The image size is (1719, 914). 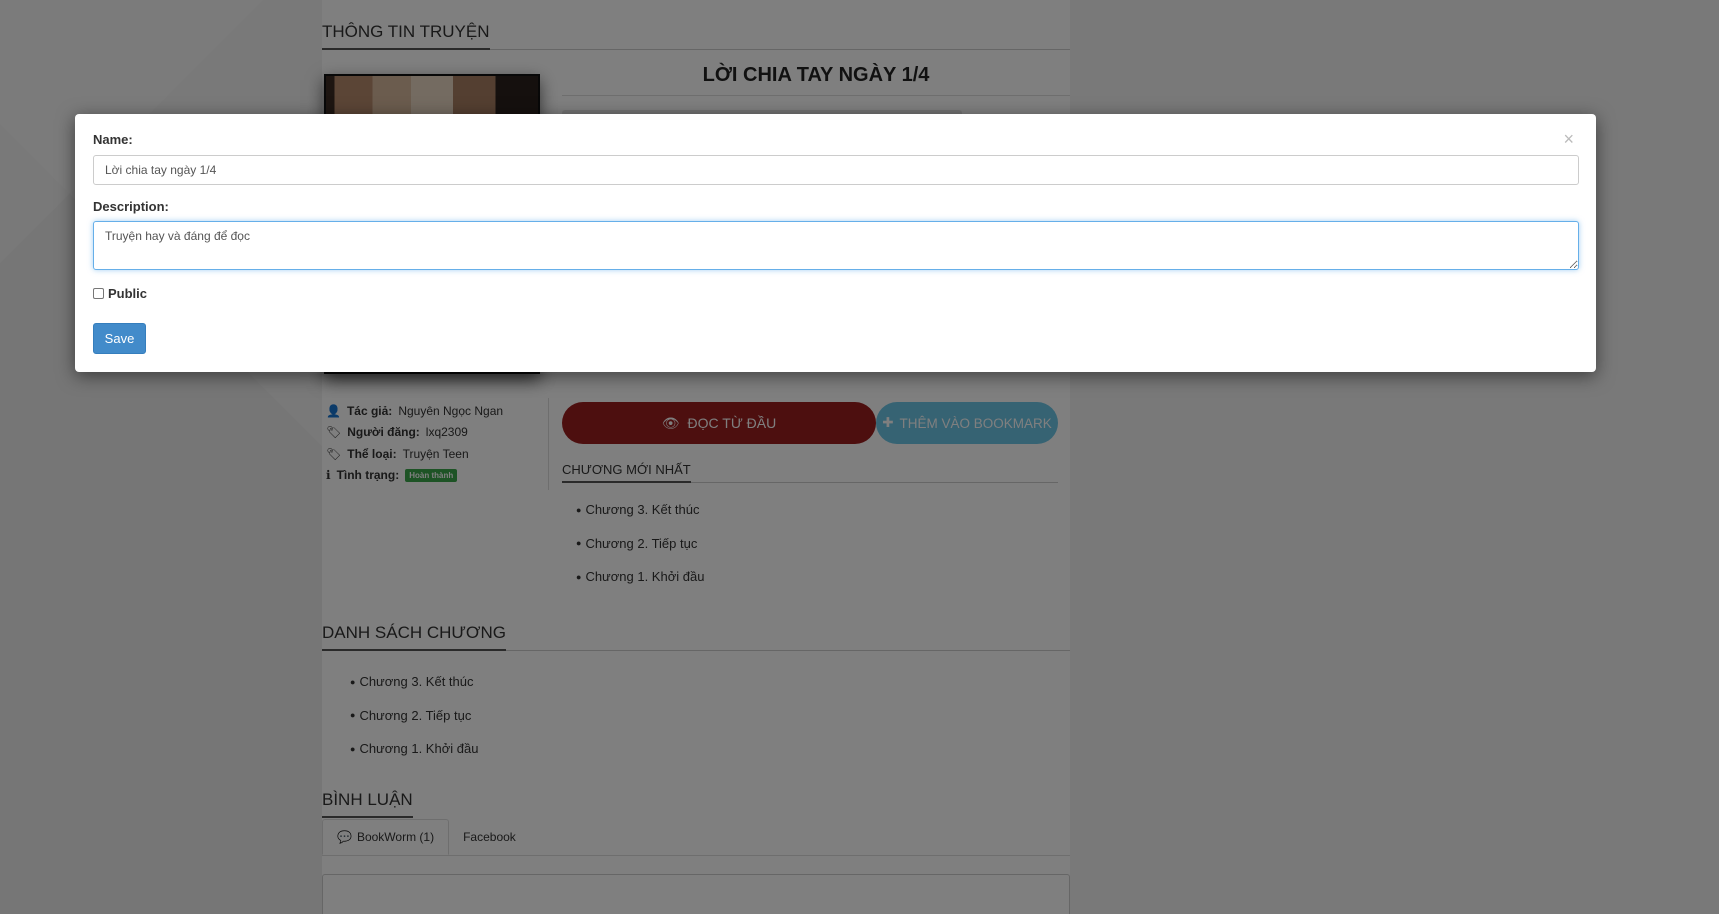 What do you see at coordinates (836, 170) in the screenshot?
I see `name-field` at bounding box center [836, 170].